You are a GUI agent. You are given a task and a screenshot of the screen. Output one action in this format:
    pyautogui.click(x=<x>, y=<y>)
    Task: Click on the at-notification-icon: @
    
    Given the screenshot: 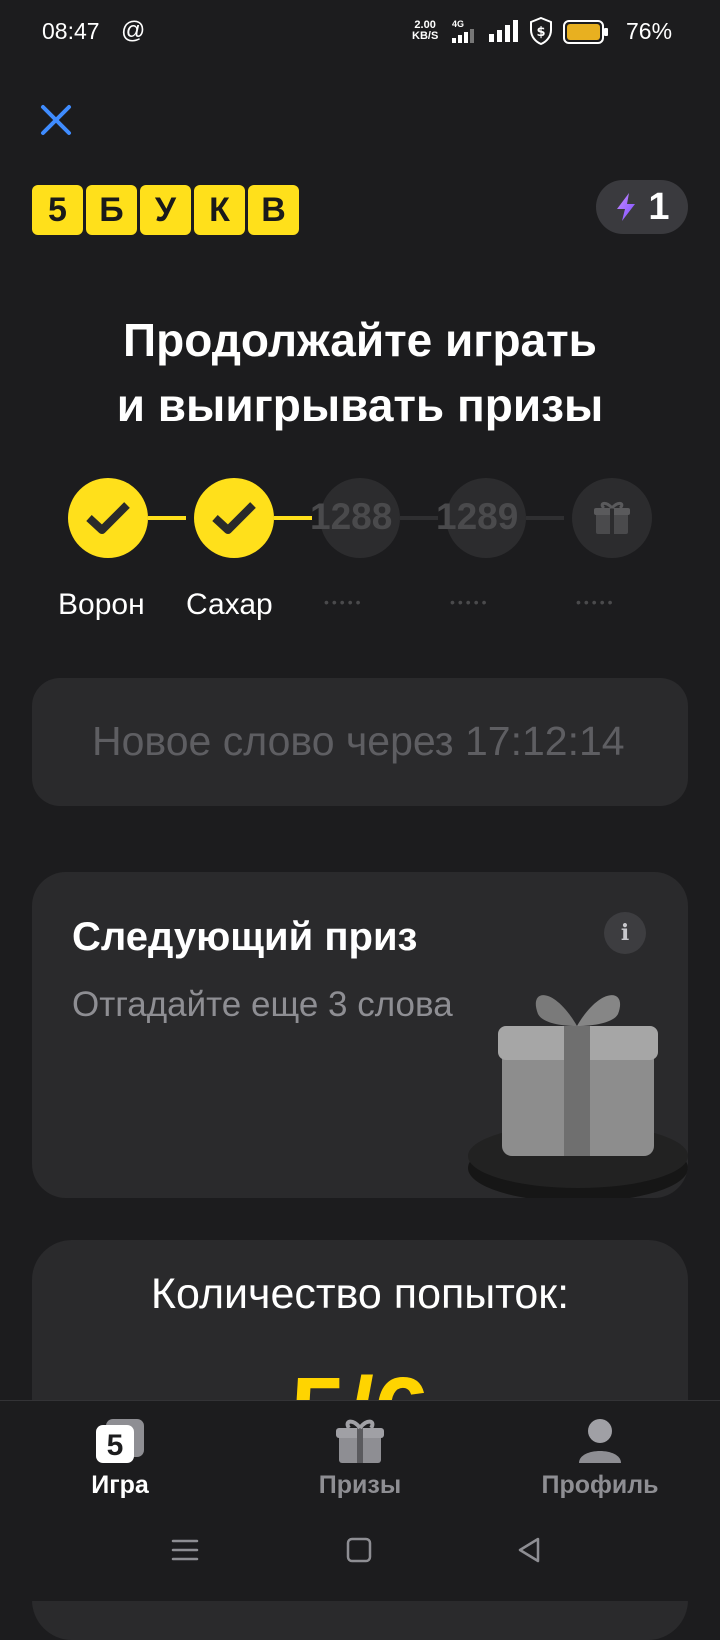 What is the action you would take?
    pyautogui.click(x=133, y=30)
    